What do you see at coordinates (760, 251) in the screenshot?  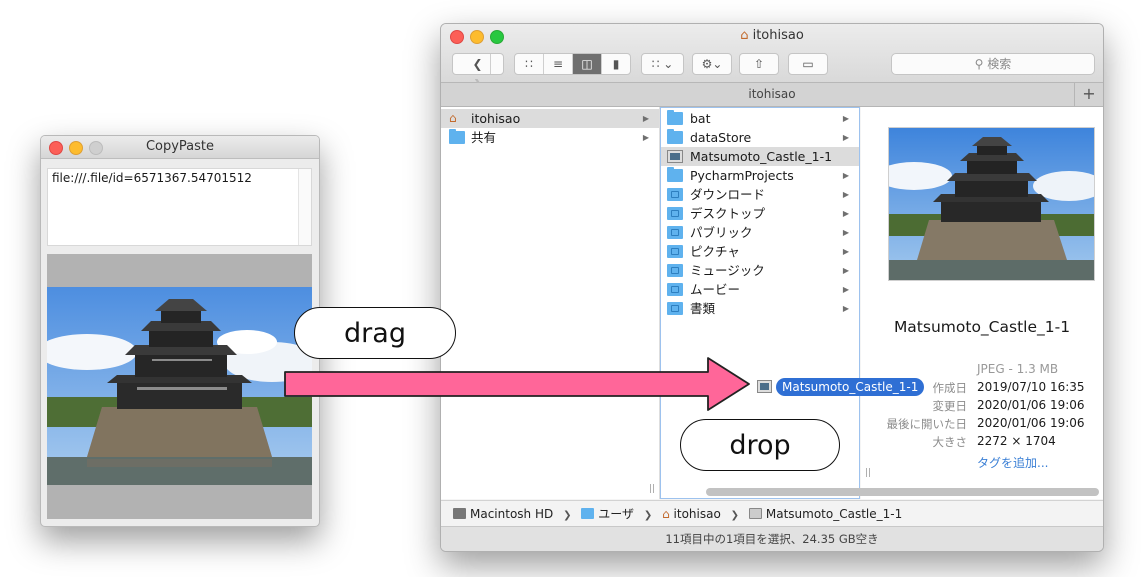 I see `list-item-pictures: ピクチャ ▶` at bounding box center [760, 251].